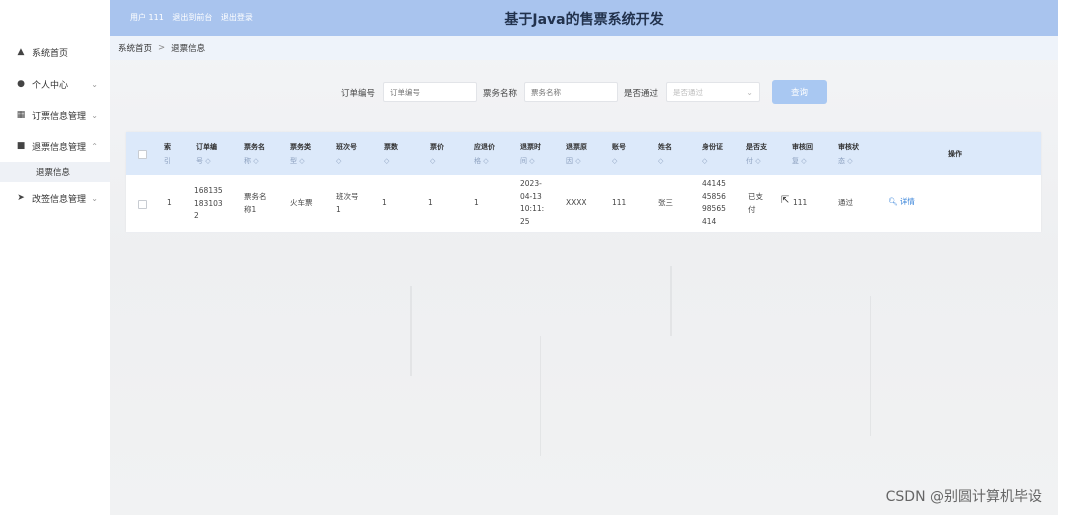  I want to click on cell-id-card: 44145 45856 98565 414, so click(714, 202).